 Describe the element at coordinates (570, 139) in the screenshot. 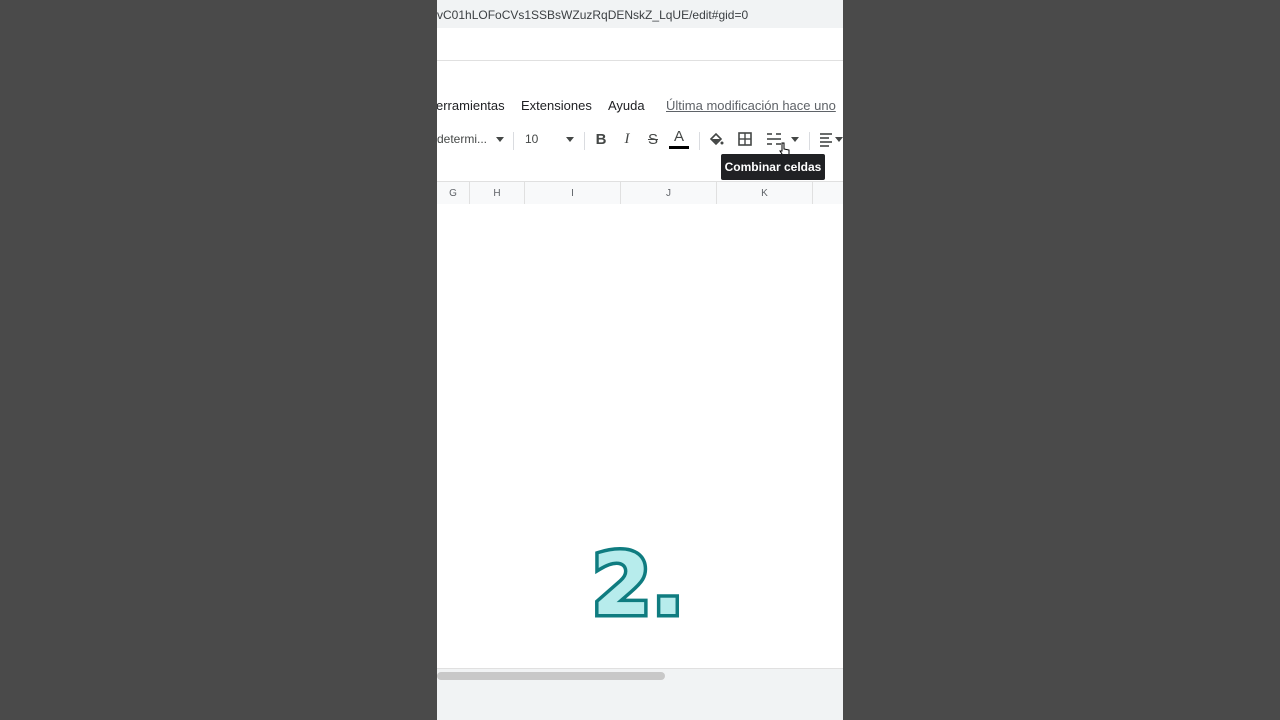

I see `font-size-dropdown-icon` at that location.